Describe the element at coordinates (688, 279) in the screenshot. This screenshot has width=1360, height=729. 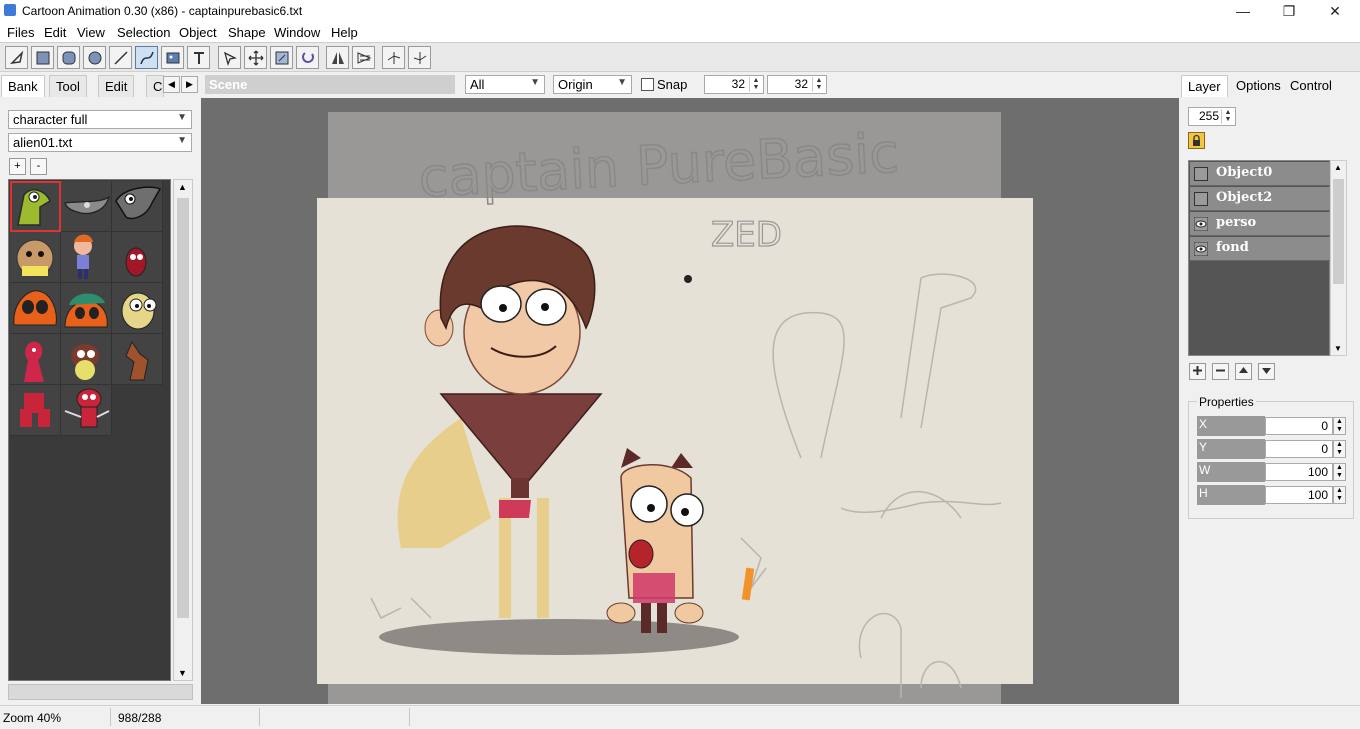
I see `pivot-point` at that location.